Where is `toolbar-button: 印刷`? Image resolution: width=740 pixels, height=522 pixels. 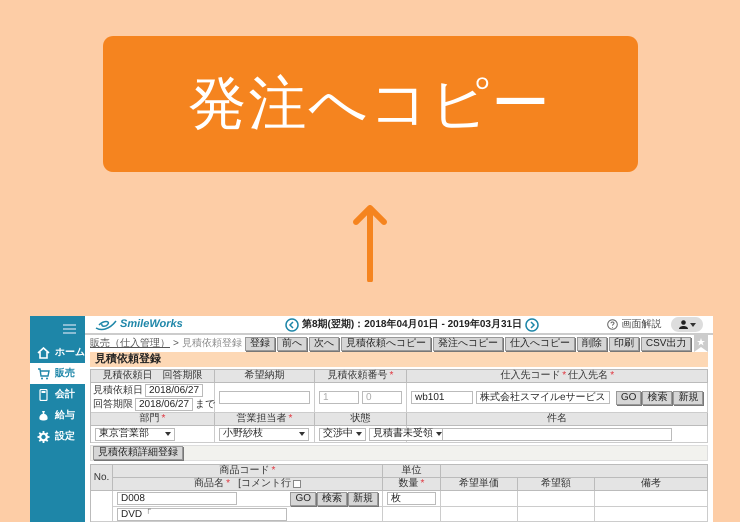 toolbar-button: 印刷 is located at coordinates (623, 343).